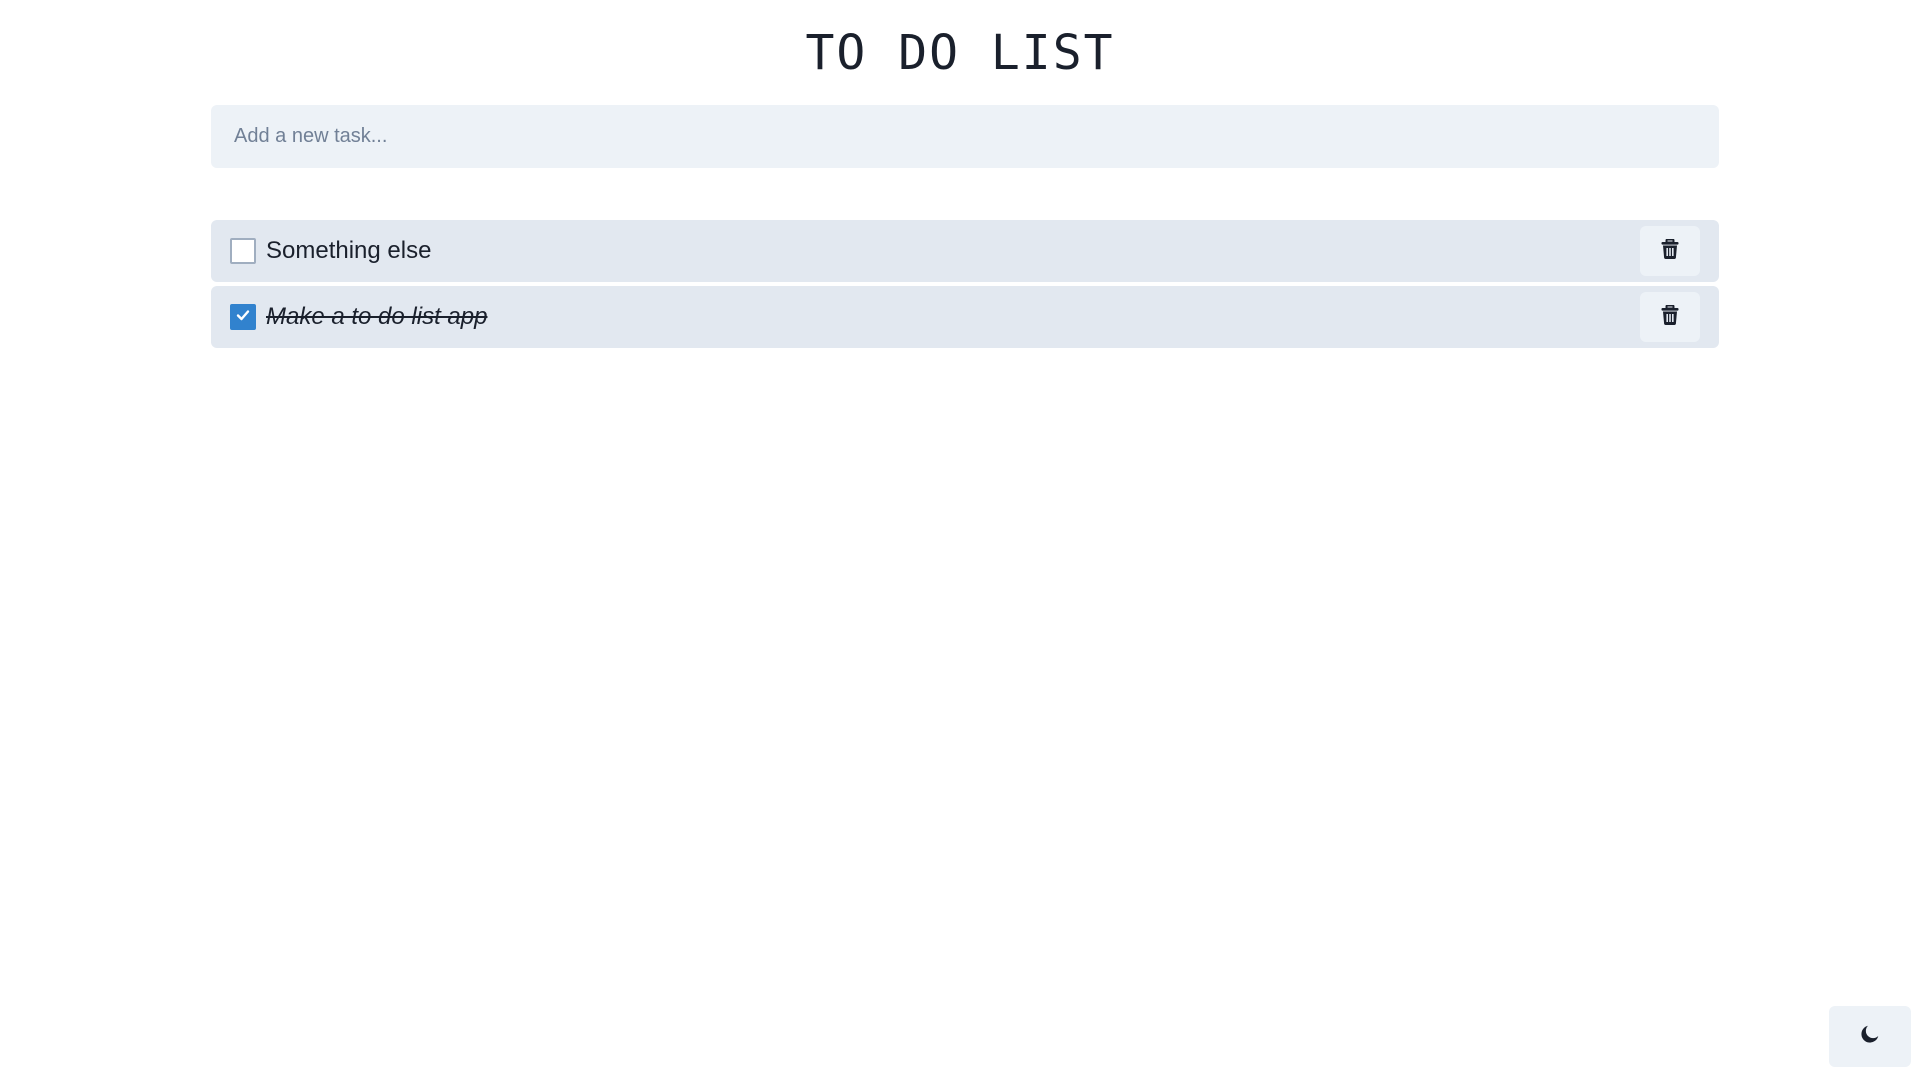  I want to click on moon-icon, so click(1870, 1036).